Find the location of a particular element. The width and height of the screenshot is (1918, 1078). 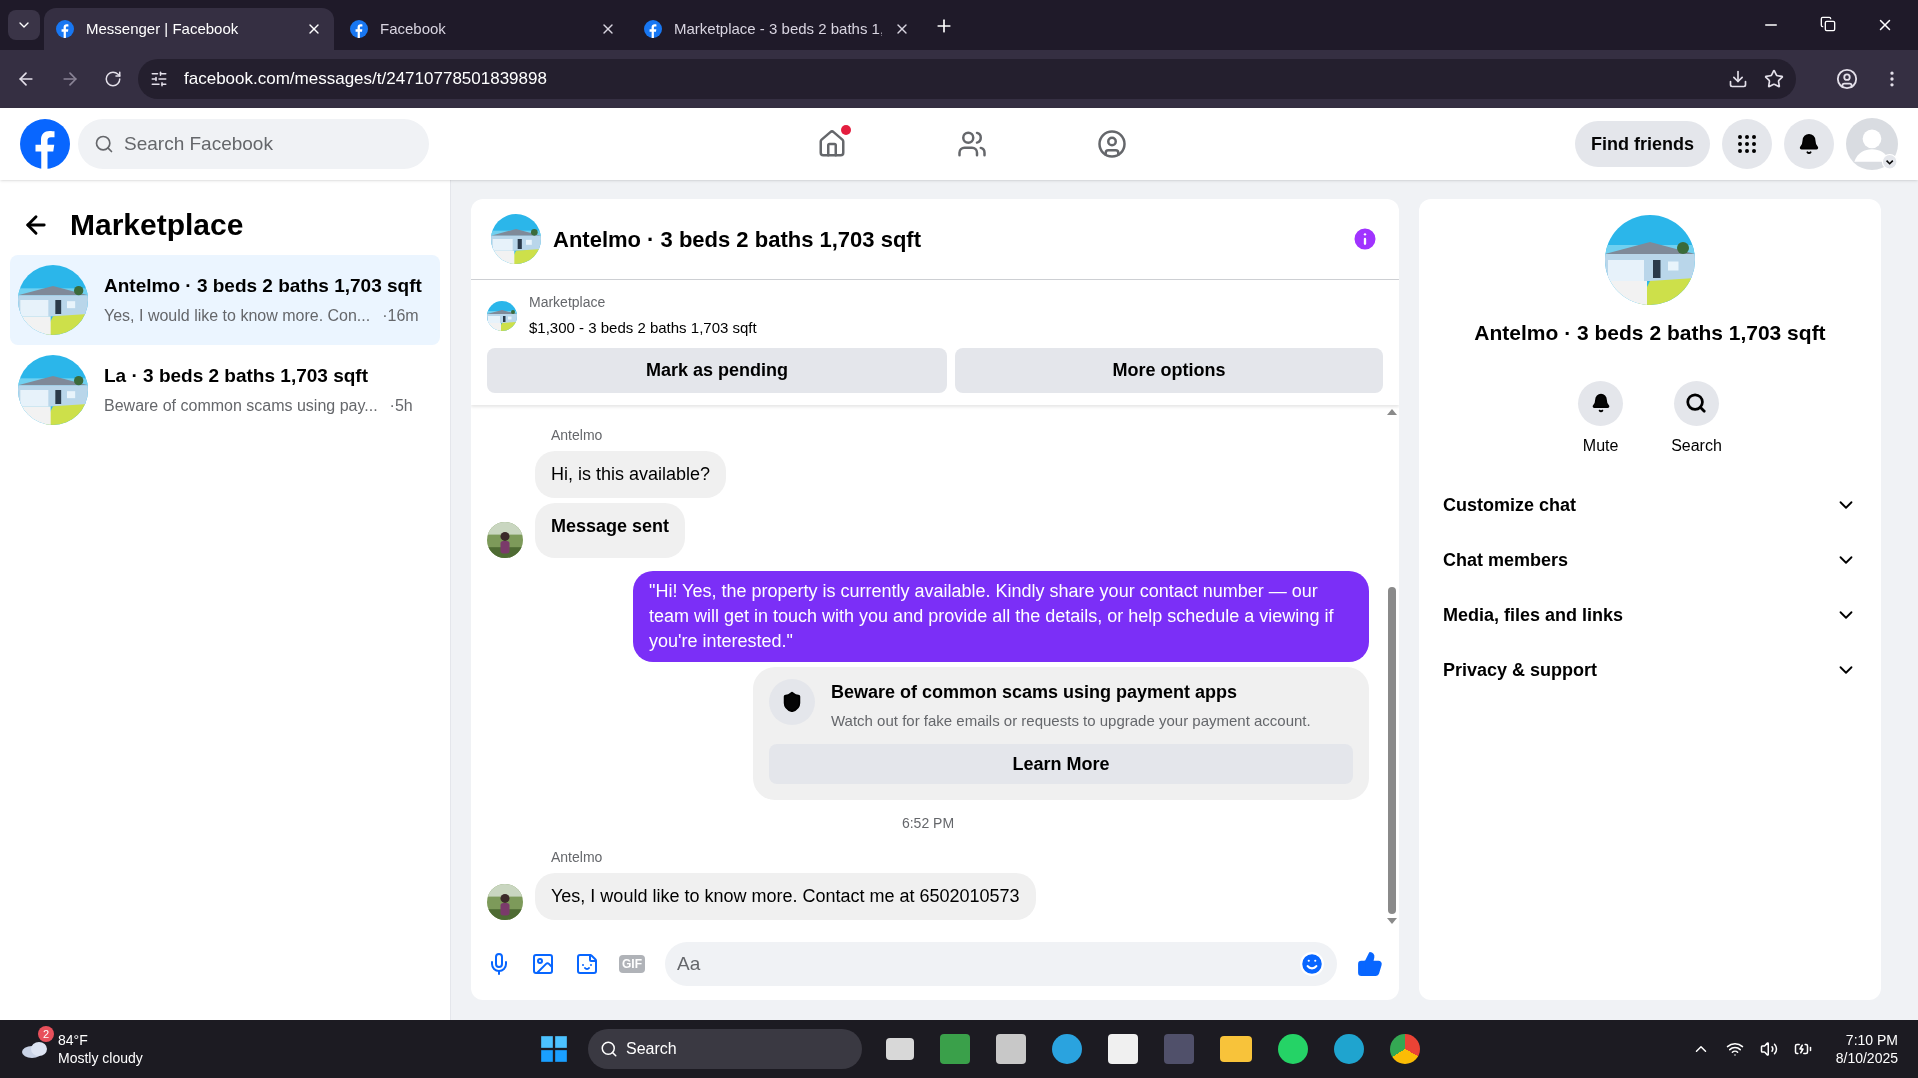

profile-icon is located at coordinates (1847, 79).